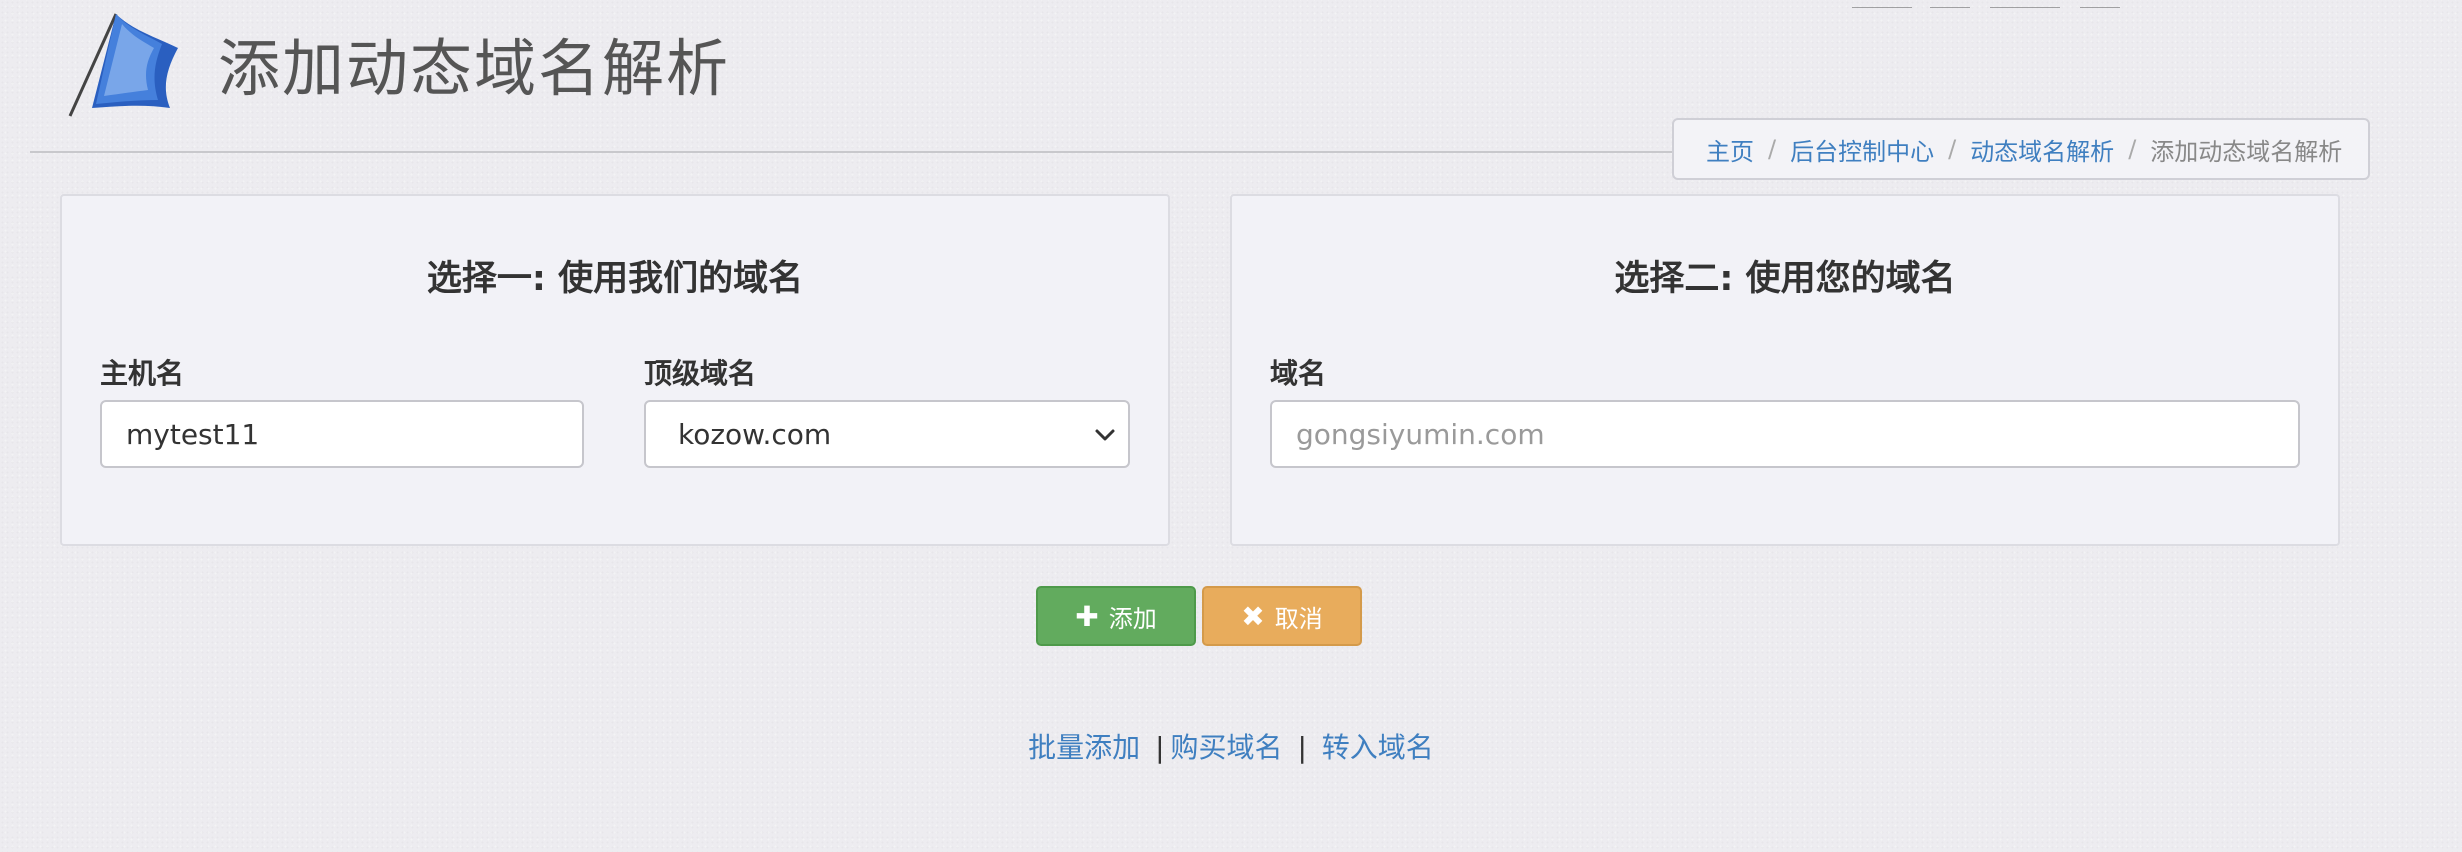 The height and width of the screenshot is (852, 2462). I want to click on option-one-title: 选择一: 使用我们的域名, so click(615, 275).